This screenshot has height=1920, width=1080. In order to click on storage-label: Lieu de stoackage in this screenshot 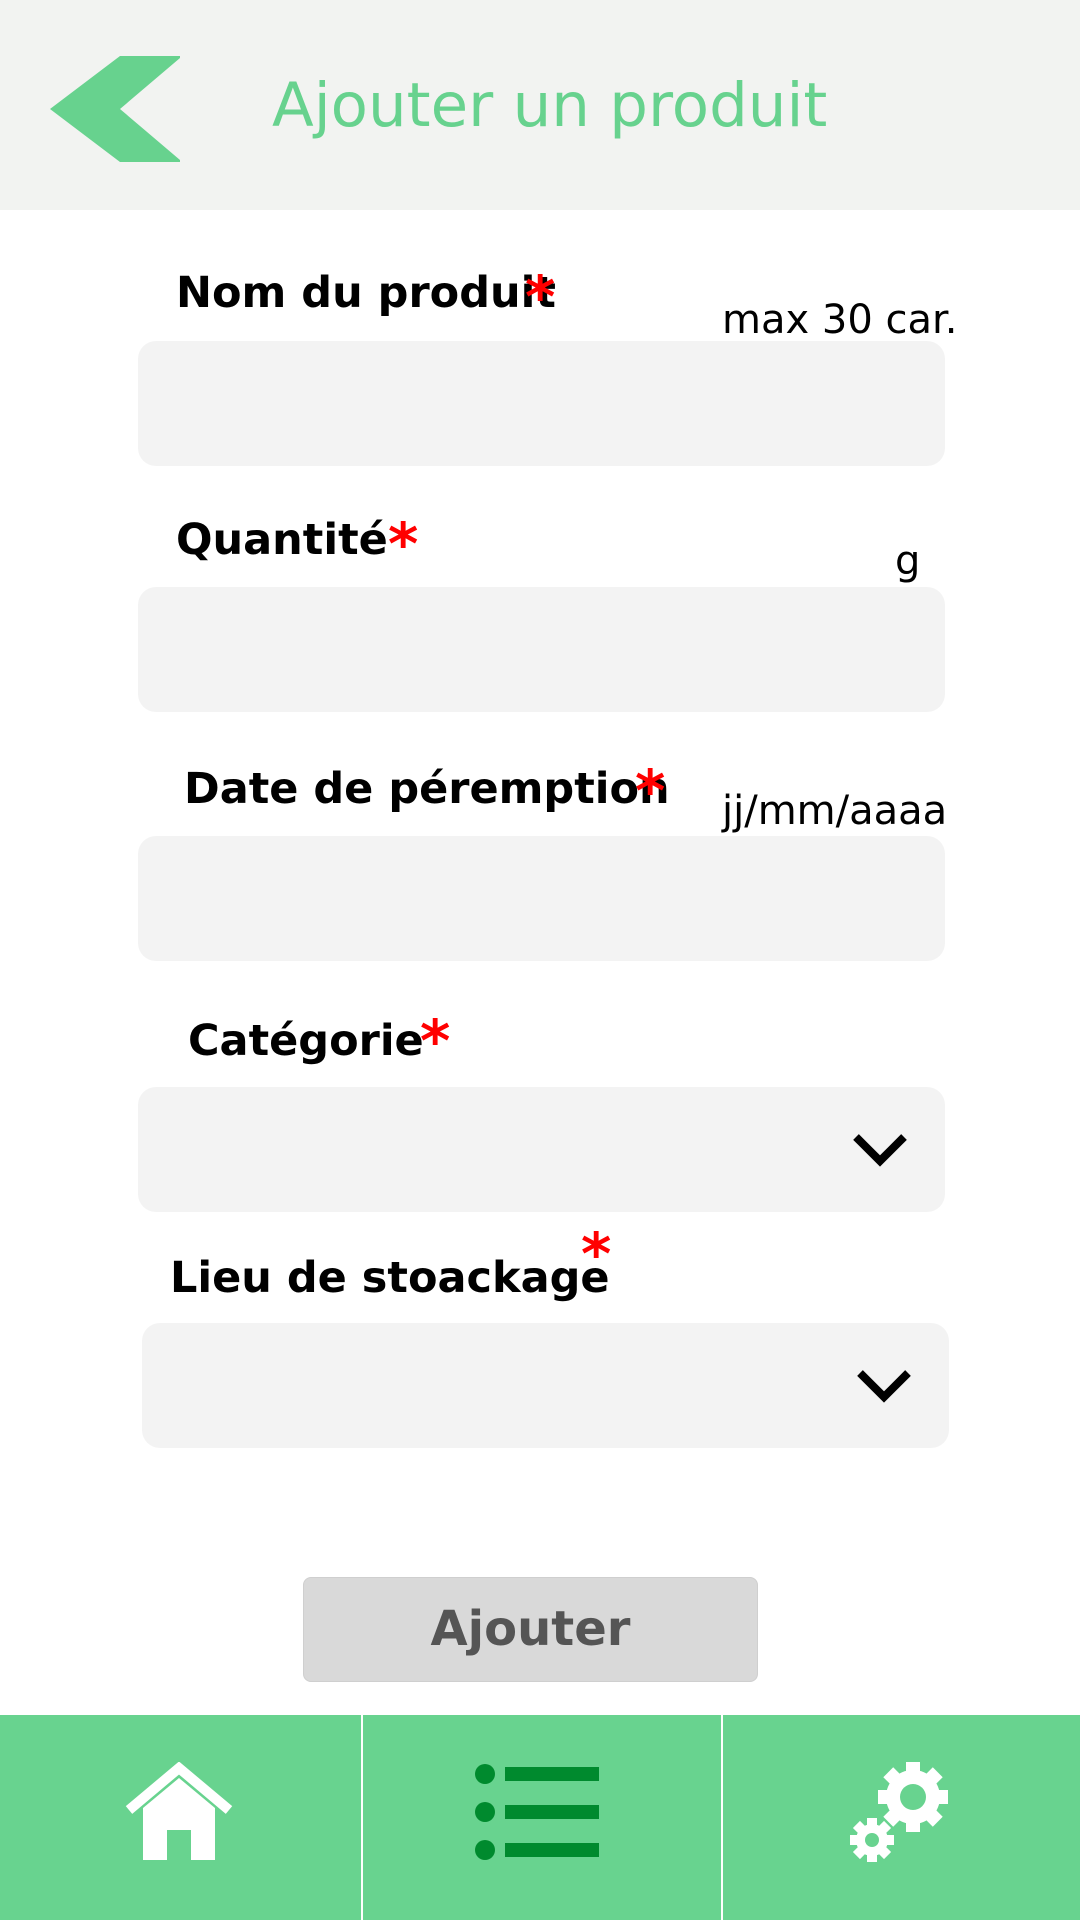, I will do `click(390, 1278)`.